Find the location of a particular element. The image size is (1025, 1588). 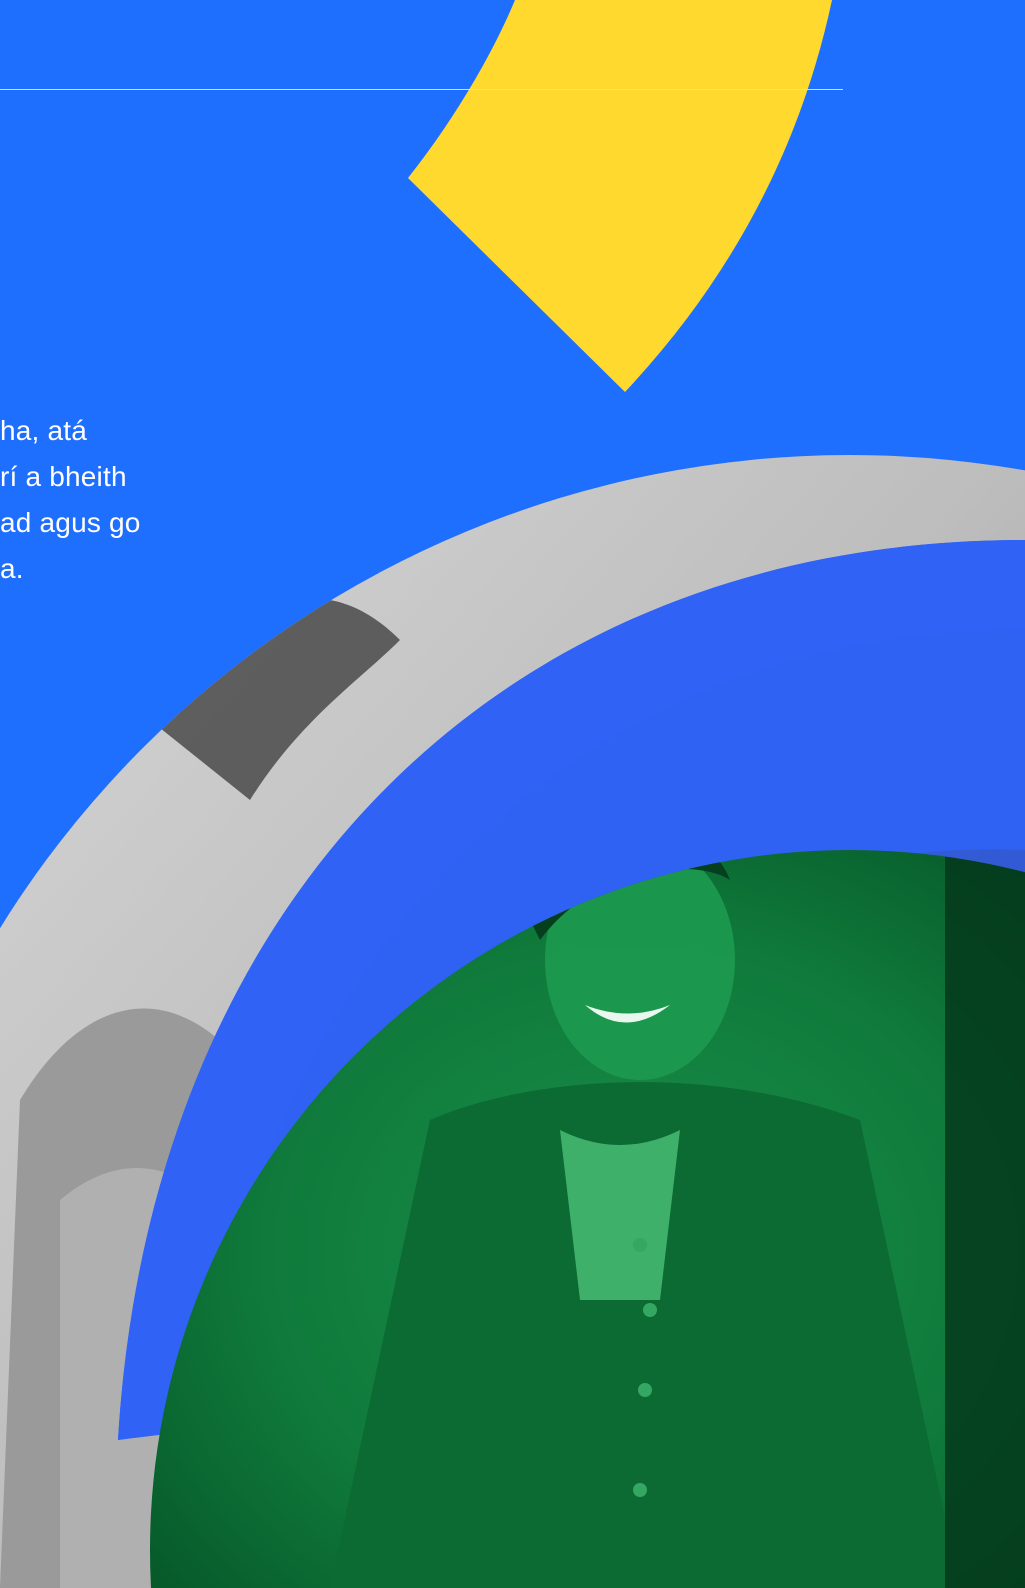

text-line: a. is located at coordinates (12, 568).